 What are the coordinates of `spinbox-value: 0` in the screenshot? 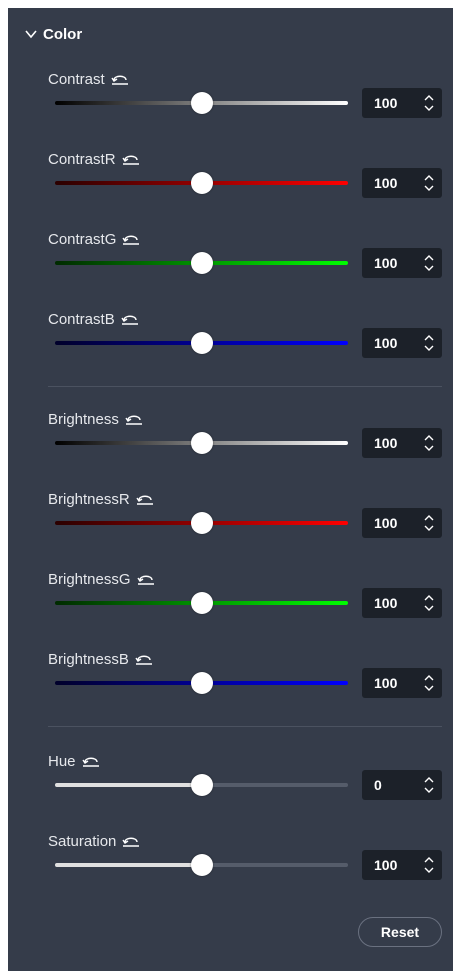 It's located at (378, 785).